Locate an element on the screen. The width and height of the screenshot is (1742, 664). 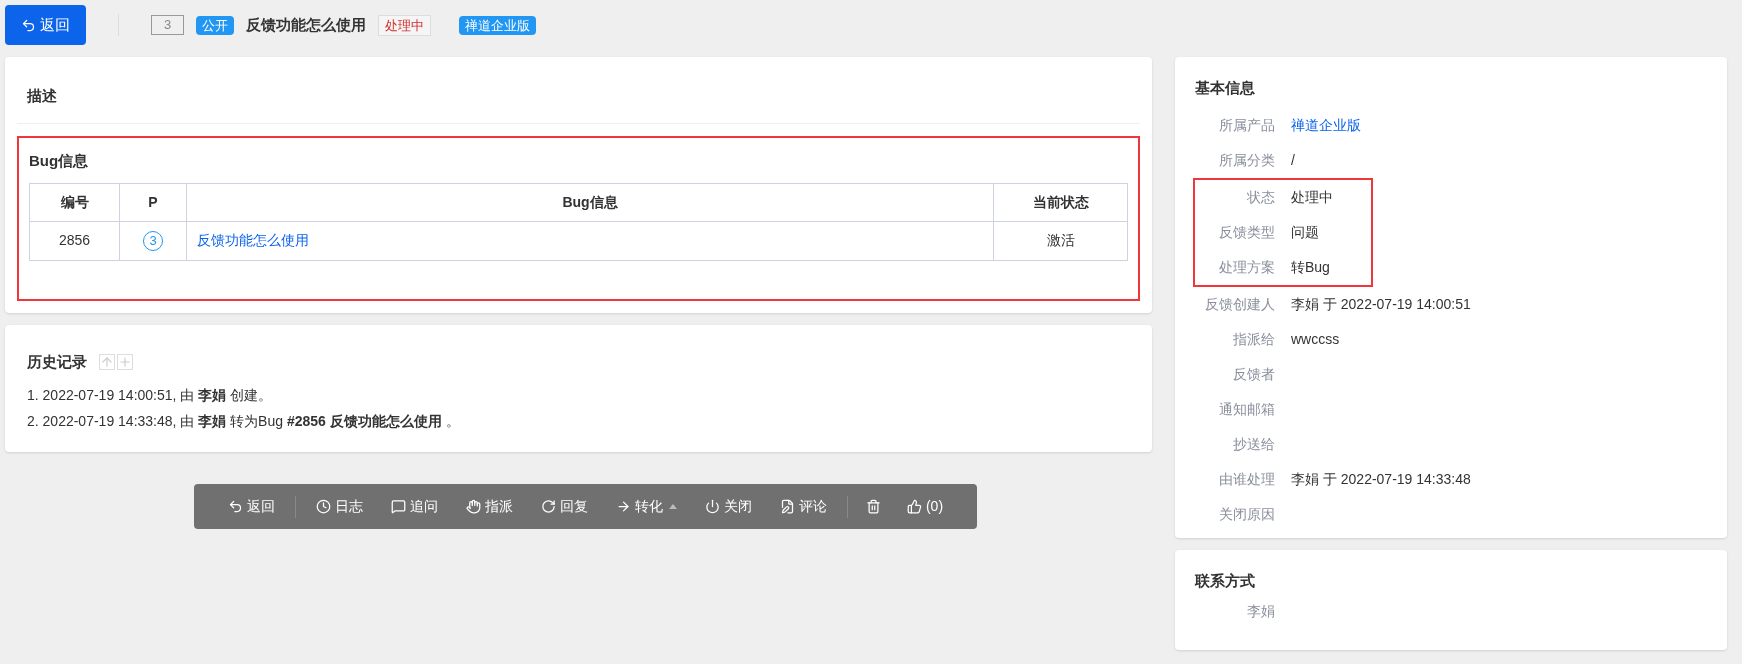
plus-icon is located at coordinates (125, 362).